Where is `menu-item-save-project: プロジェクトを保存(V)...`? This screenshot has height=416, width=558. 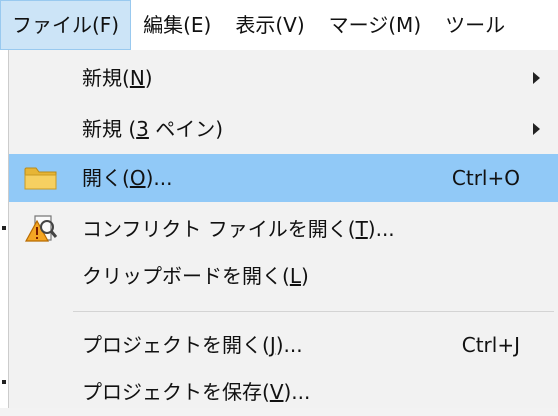
menu-item-save-project: プロジェクトを保存(V)... is located at coordinates (283, 392).